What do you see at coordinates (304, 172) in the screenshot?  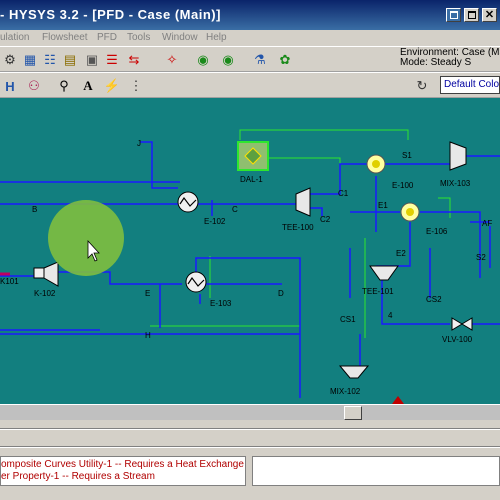 I see `energy-stream-c1` at bounding box center [304, 172].